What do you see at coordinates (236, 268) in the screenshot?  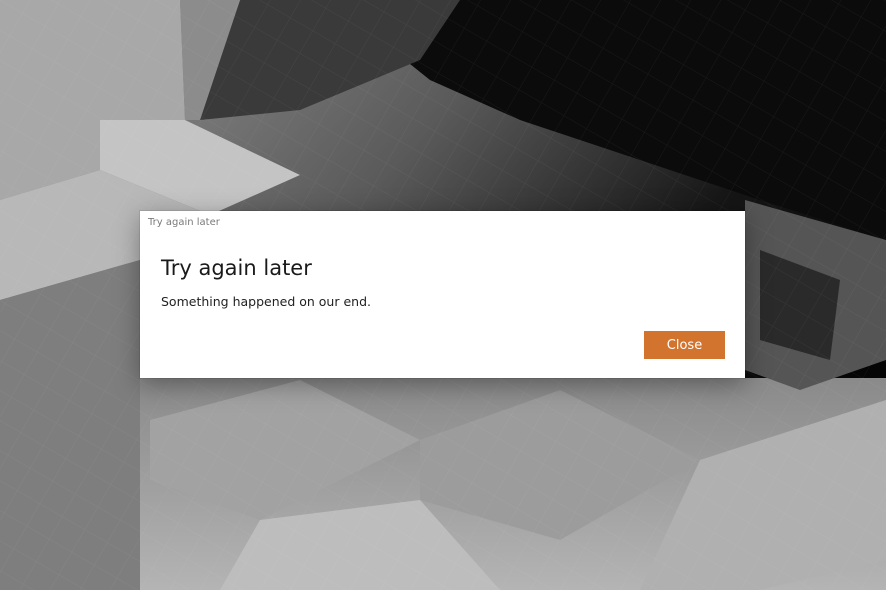 I see `dialog-heading: Try again later` at bounding box center [236, 268].